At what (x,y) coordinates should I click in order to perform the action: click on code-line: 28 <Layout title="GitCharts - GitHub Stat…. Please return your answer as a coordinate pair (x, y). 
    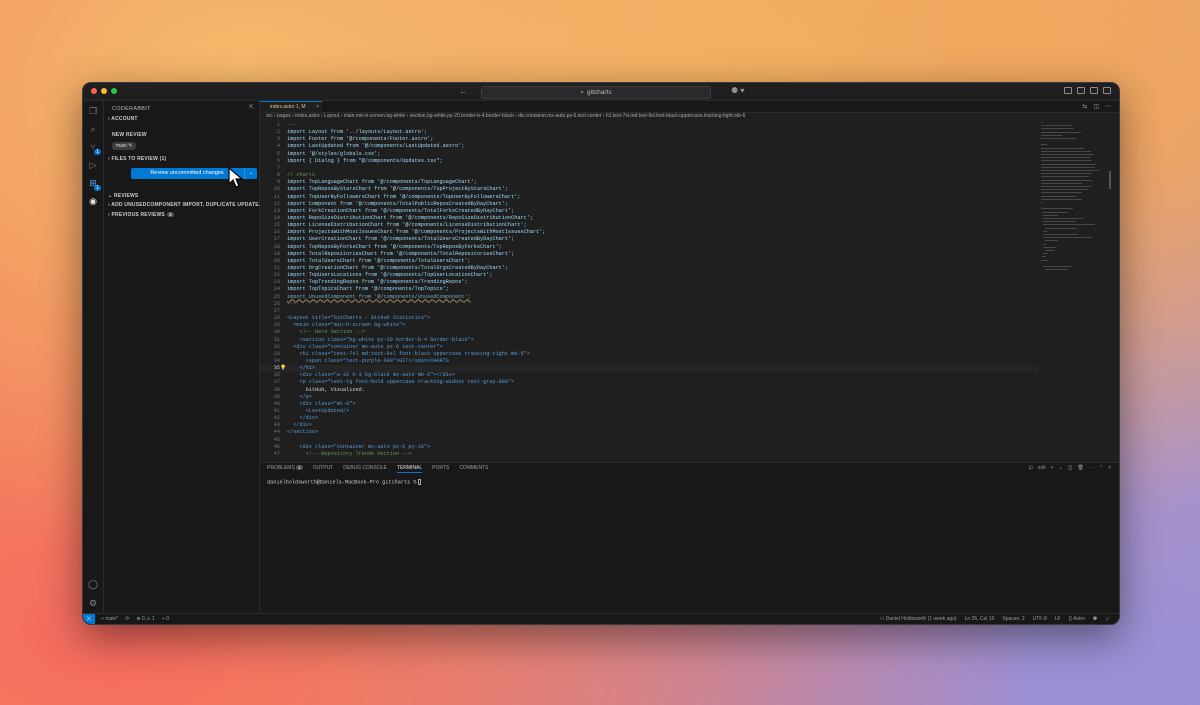
    Looking at the image, I should click on (649, 318).